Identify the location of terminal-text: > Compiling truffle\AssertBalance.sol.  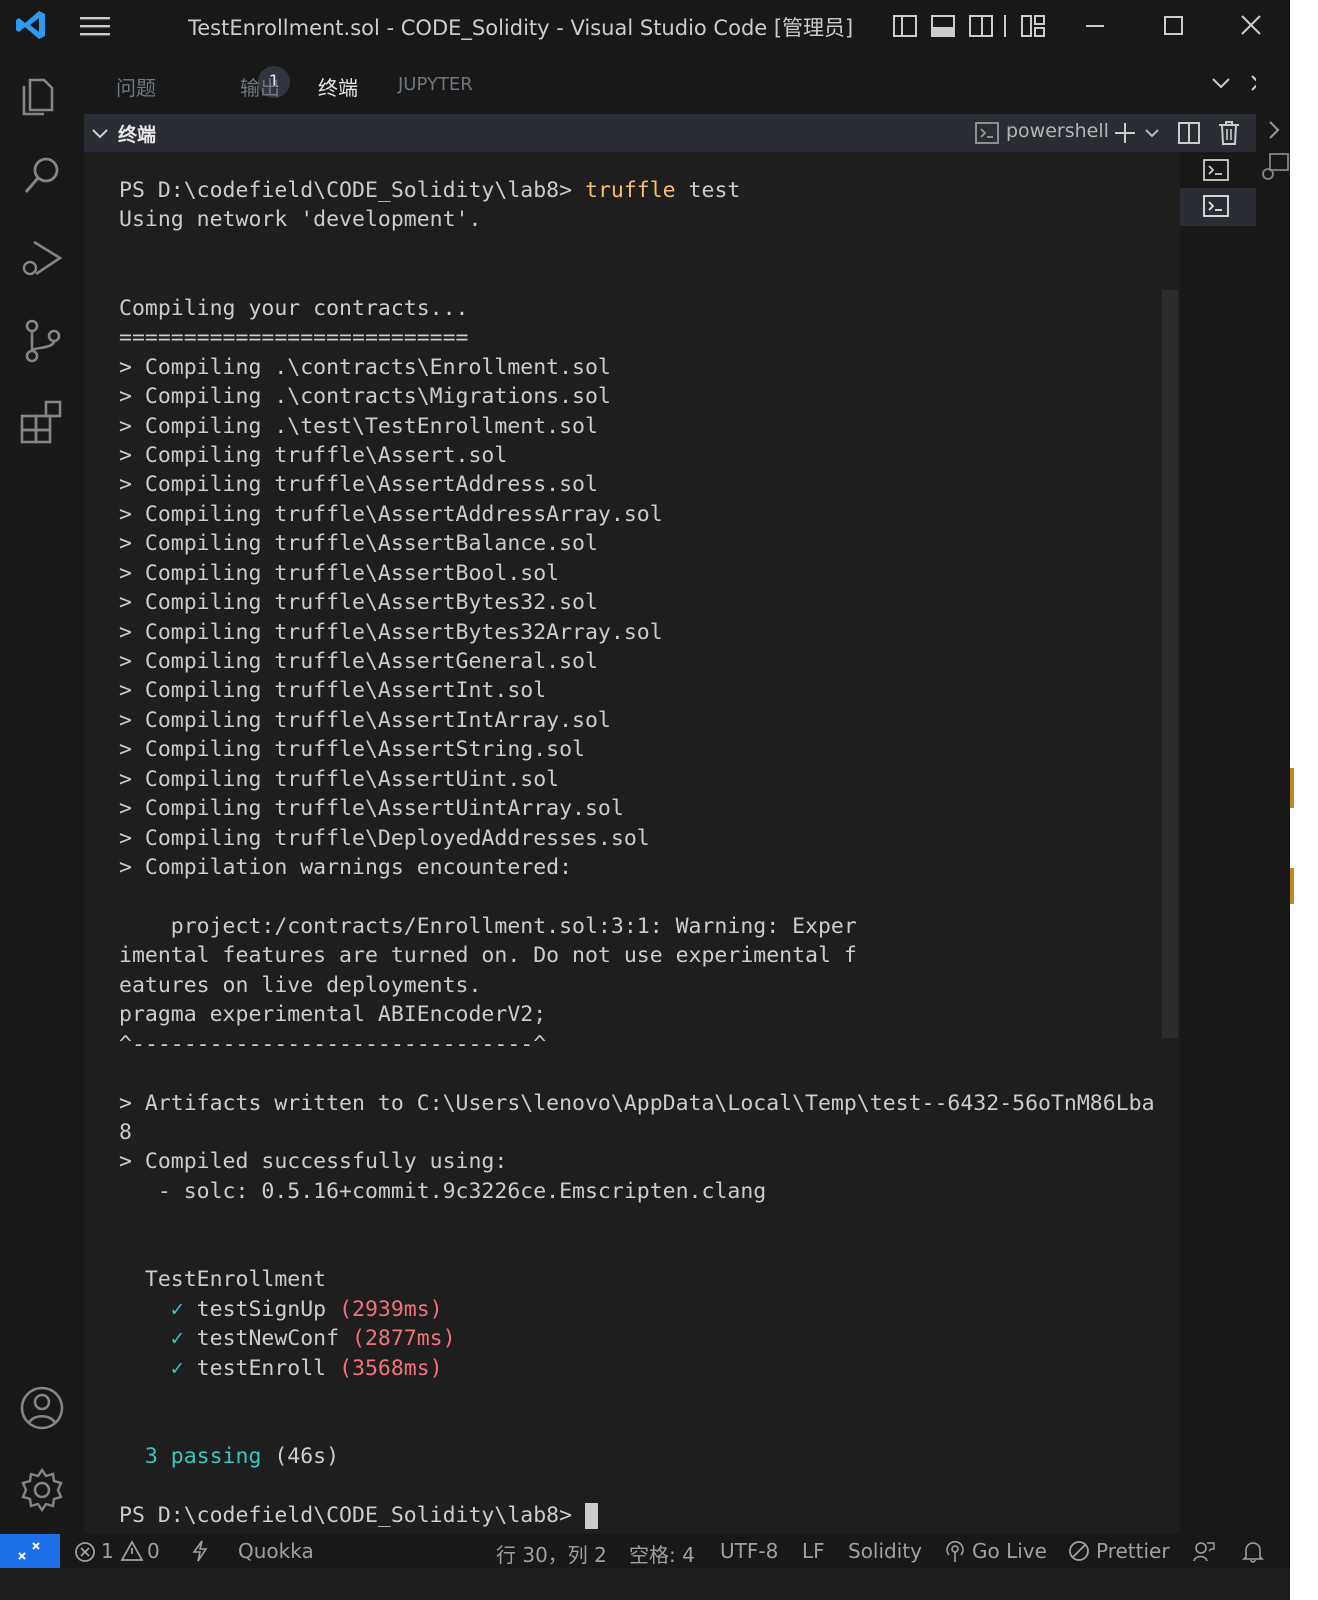
(358, 544).